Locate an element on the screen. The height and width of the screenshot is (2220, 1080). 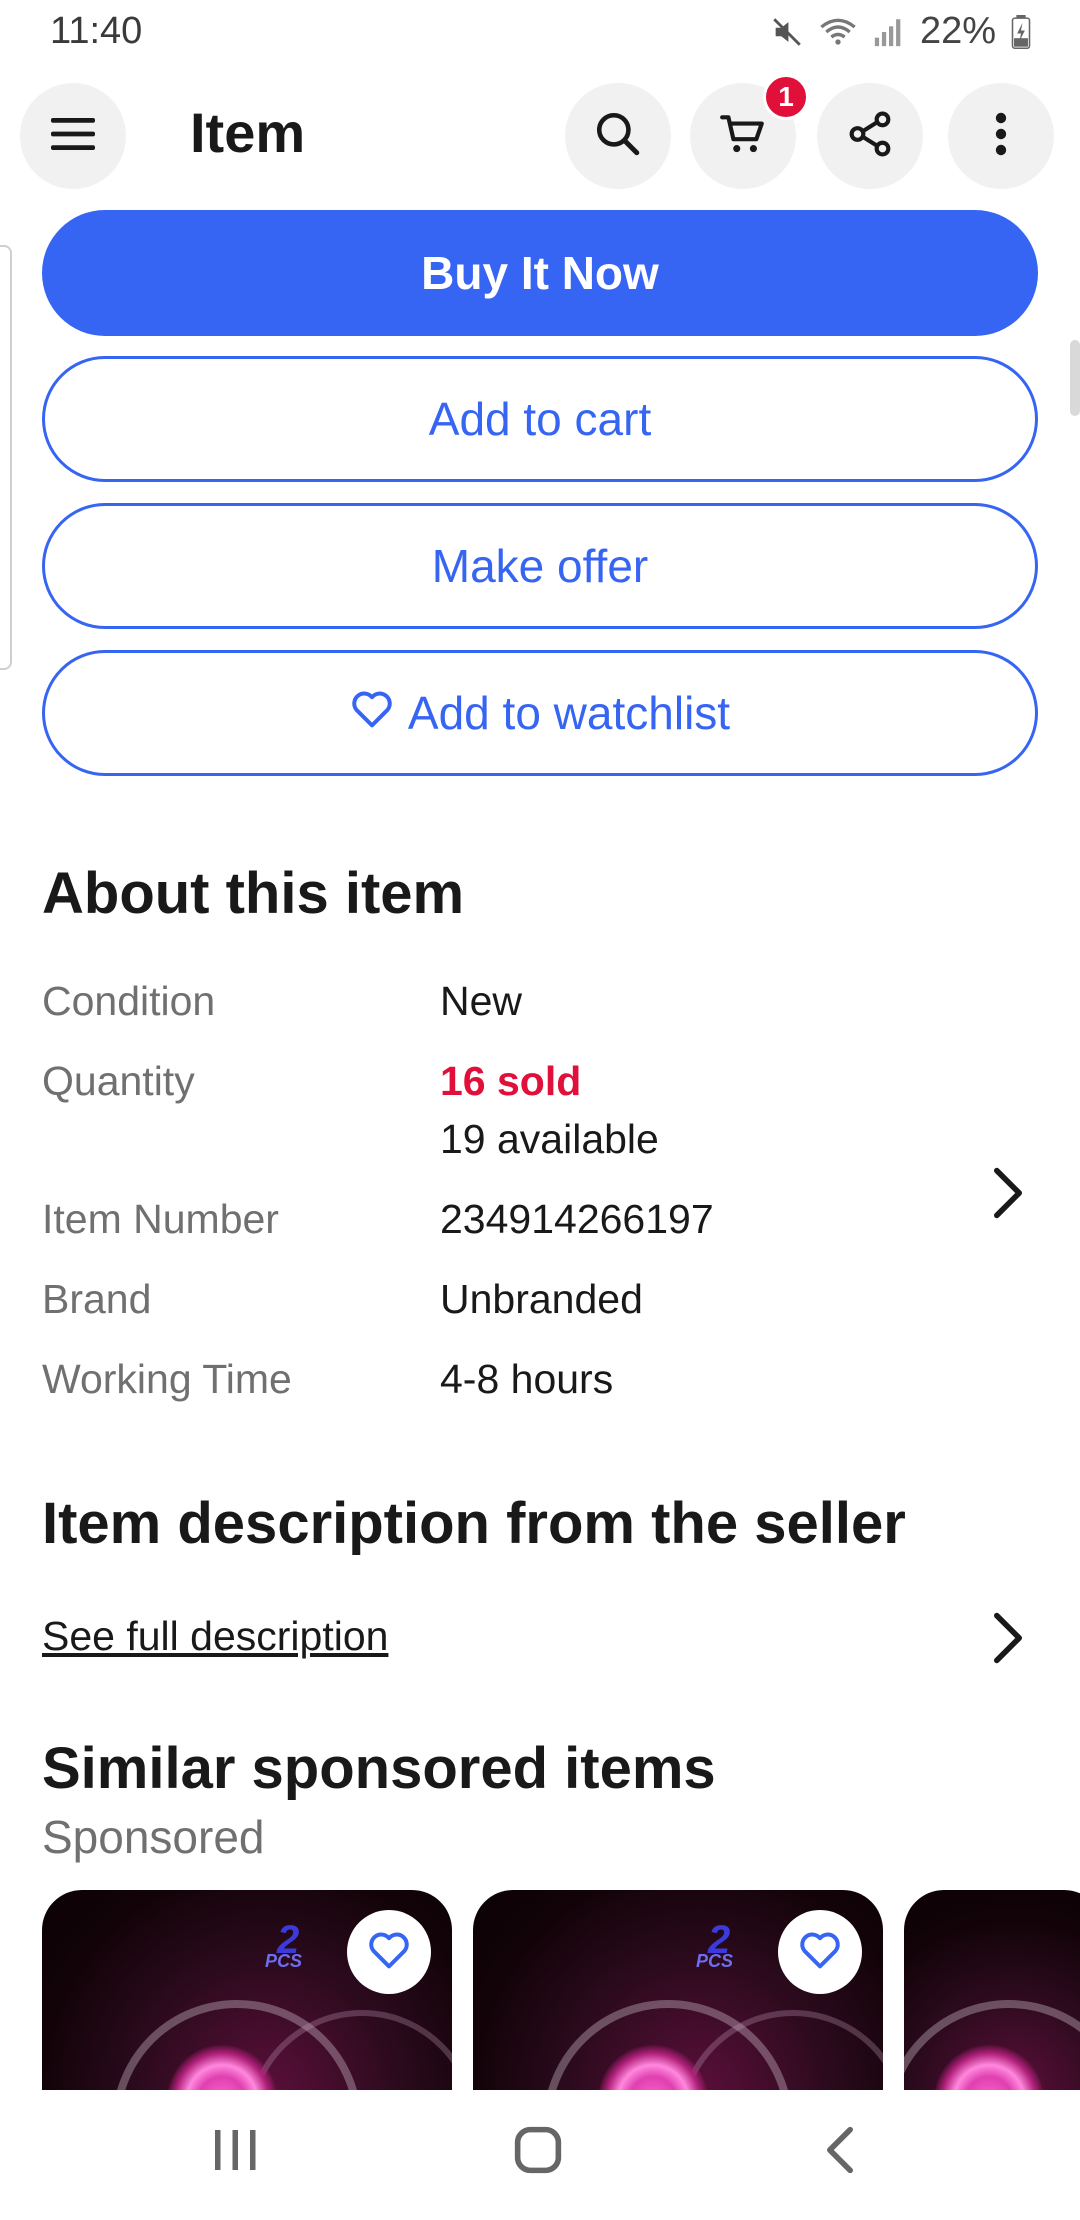
share-icon is located at coordinates (870, 136).